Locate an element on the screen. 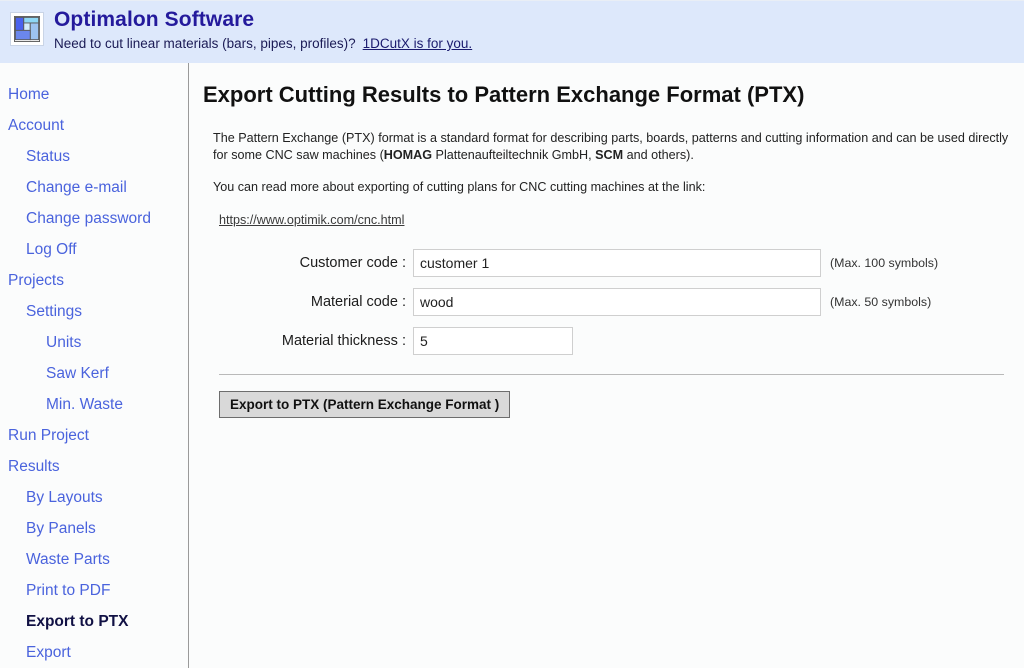 The image size is (1024, 668). export-to-ptx-button: Export to PTX (Pattern Exchange Format ) is located at coordinates (365, 404).